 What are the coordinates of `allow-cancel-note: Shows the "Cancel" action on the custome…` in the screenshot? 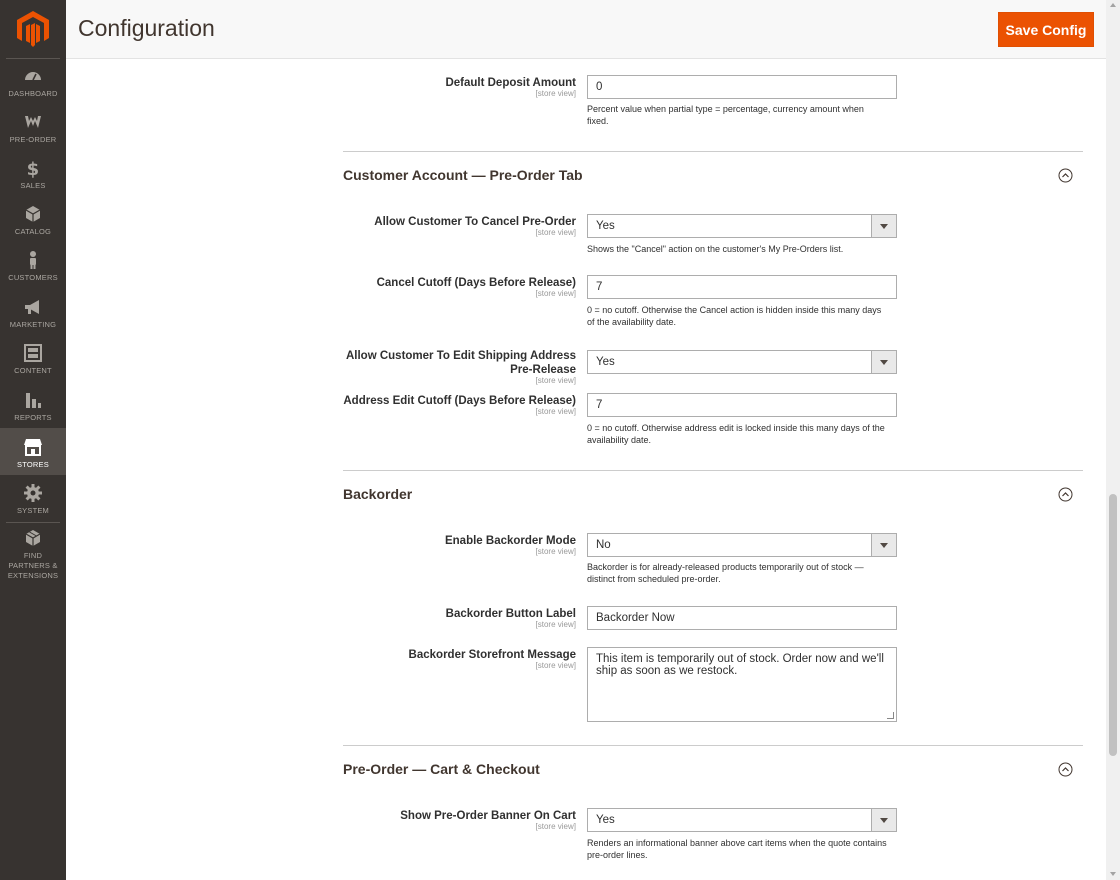 It's located at (715, 249).